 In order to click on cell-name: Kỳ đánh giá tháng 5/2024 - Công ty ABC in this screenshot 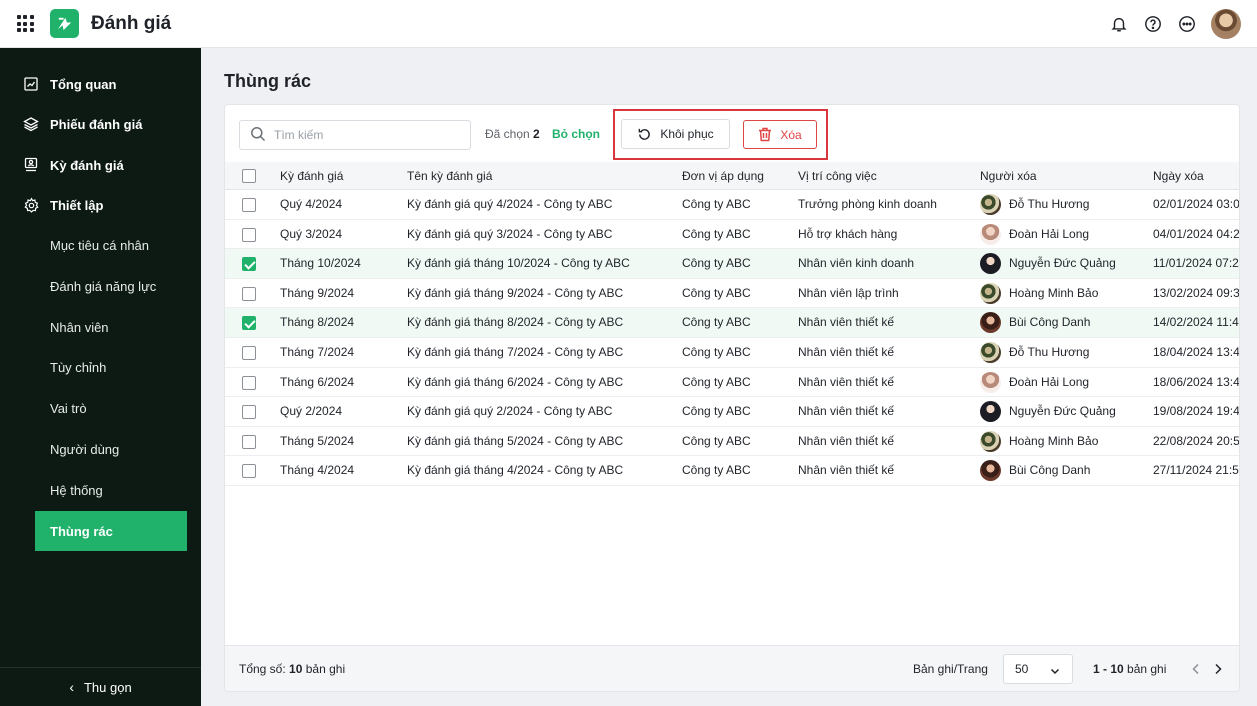, I will do `click(515, 440)`.